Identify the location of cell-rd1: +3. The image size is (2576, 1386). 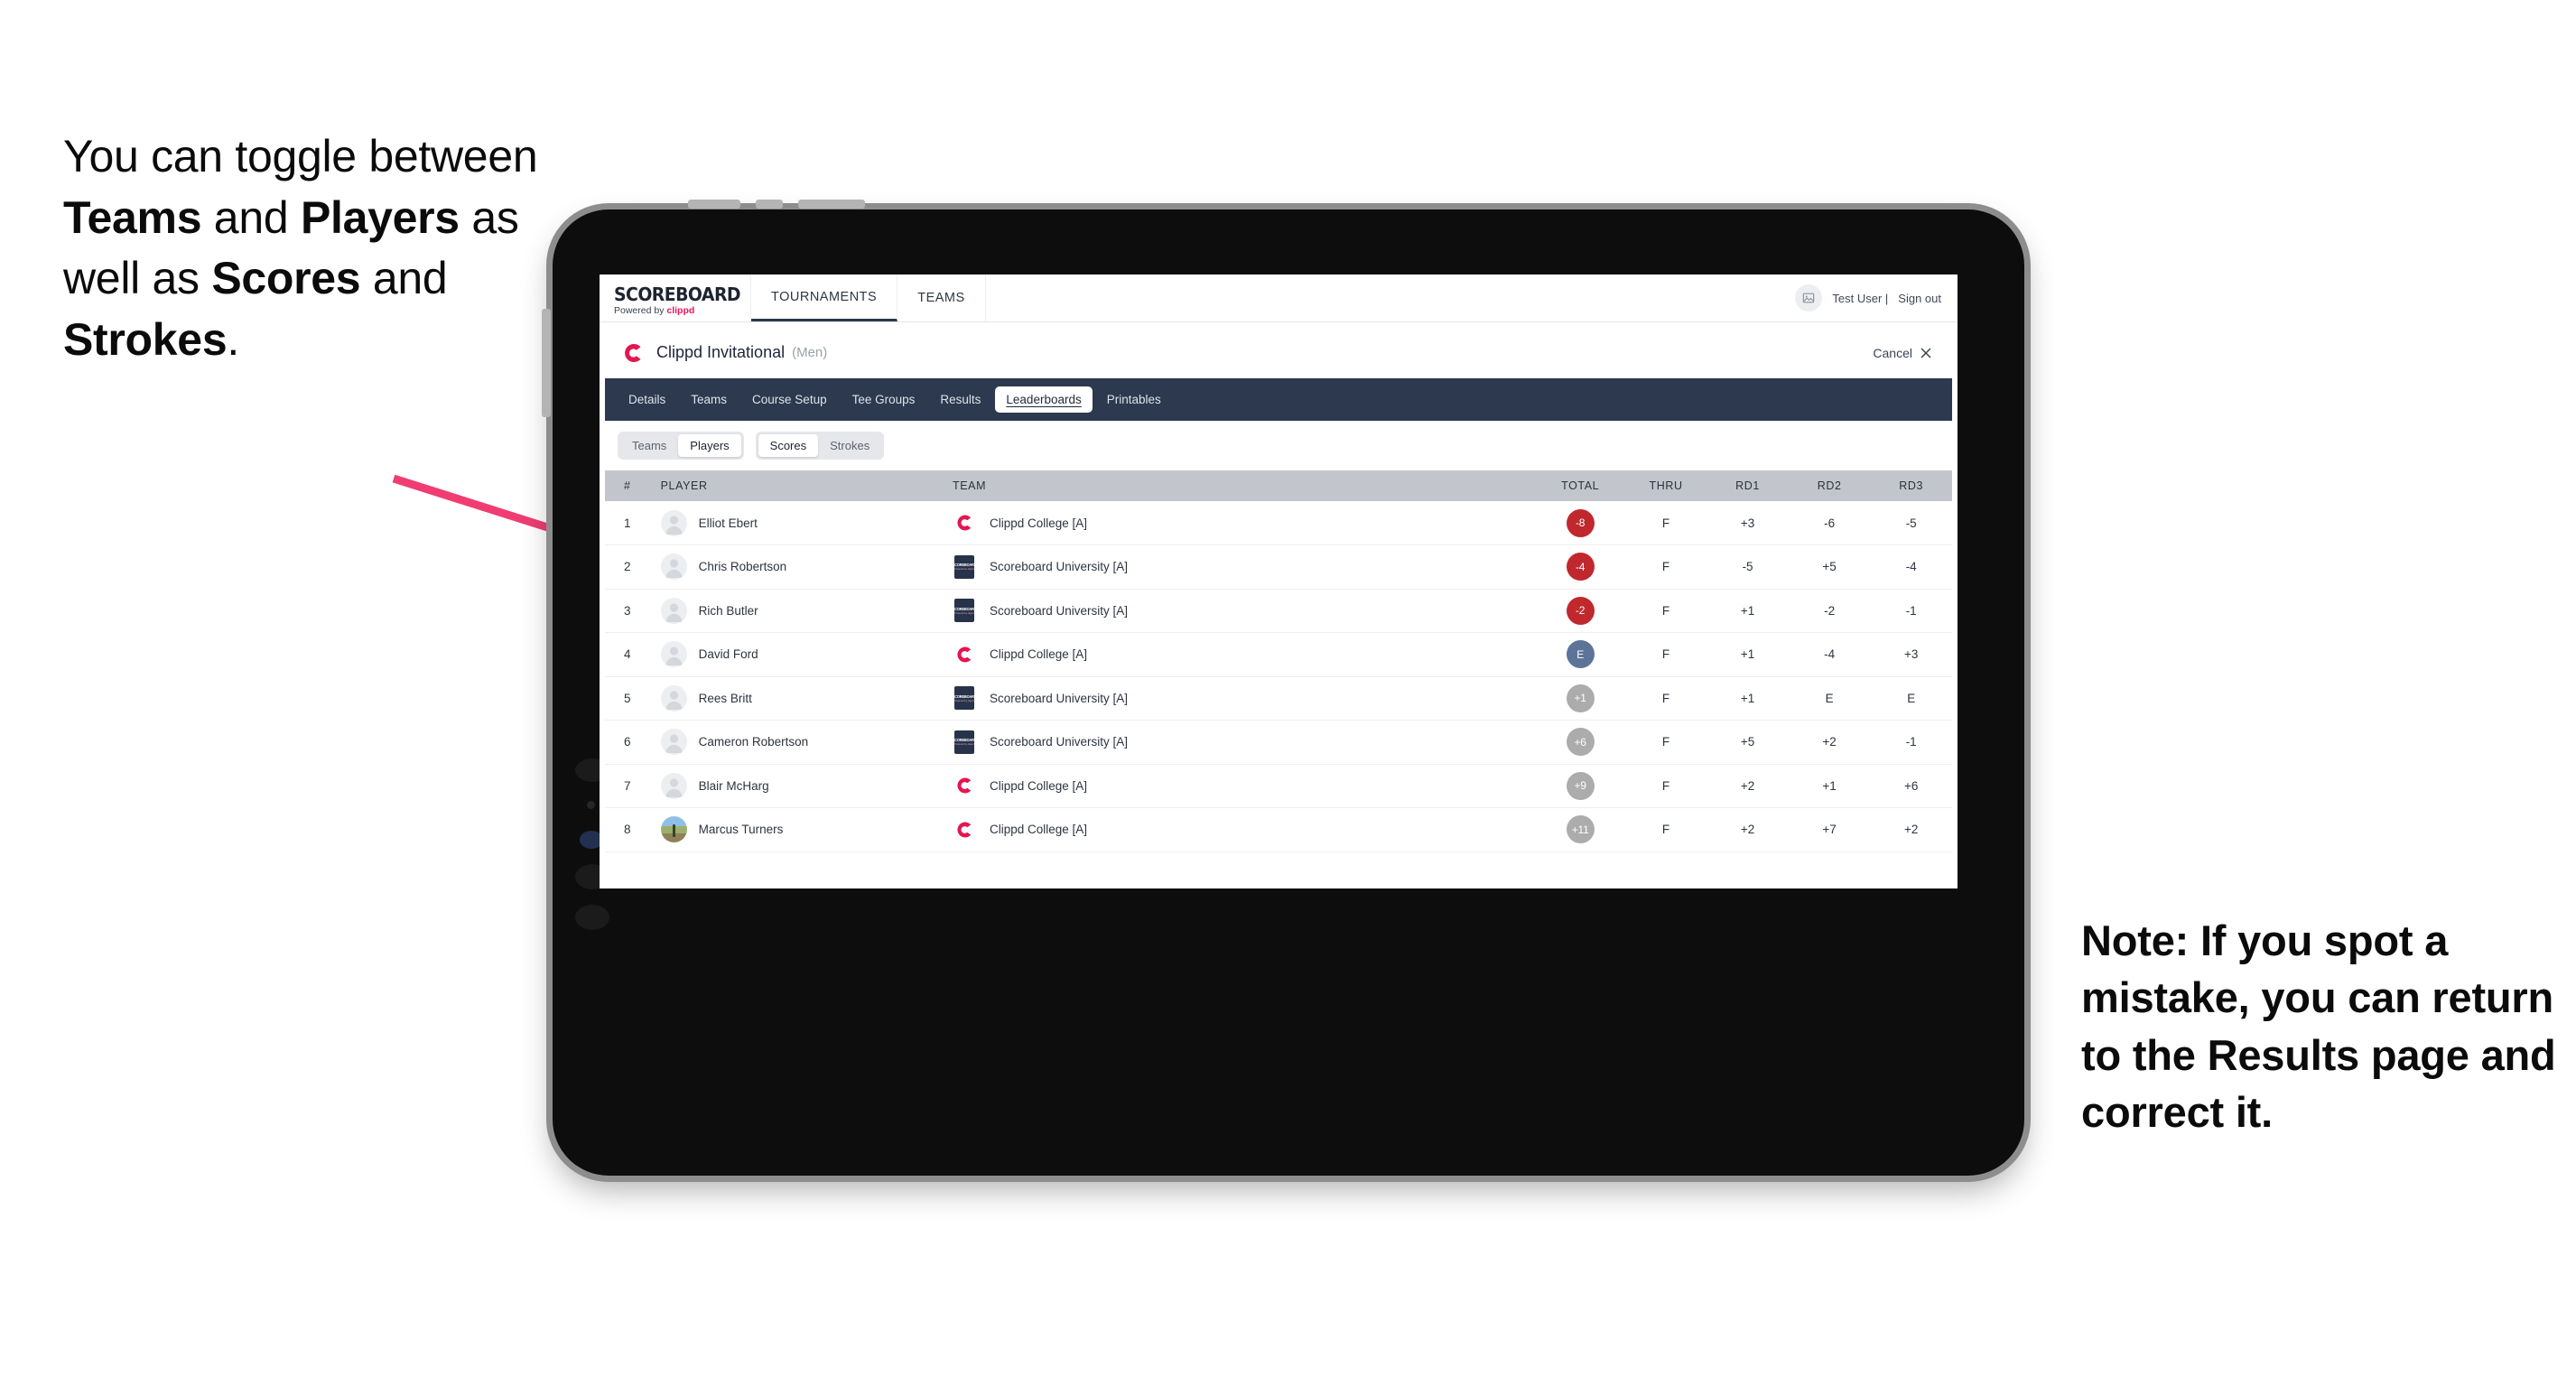
(1747, 523).